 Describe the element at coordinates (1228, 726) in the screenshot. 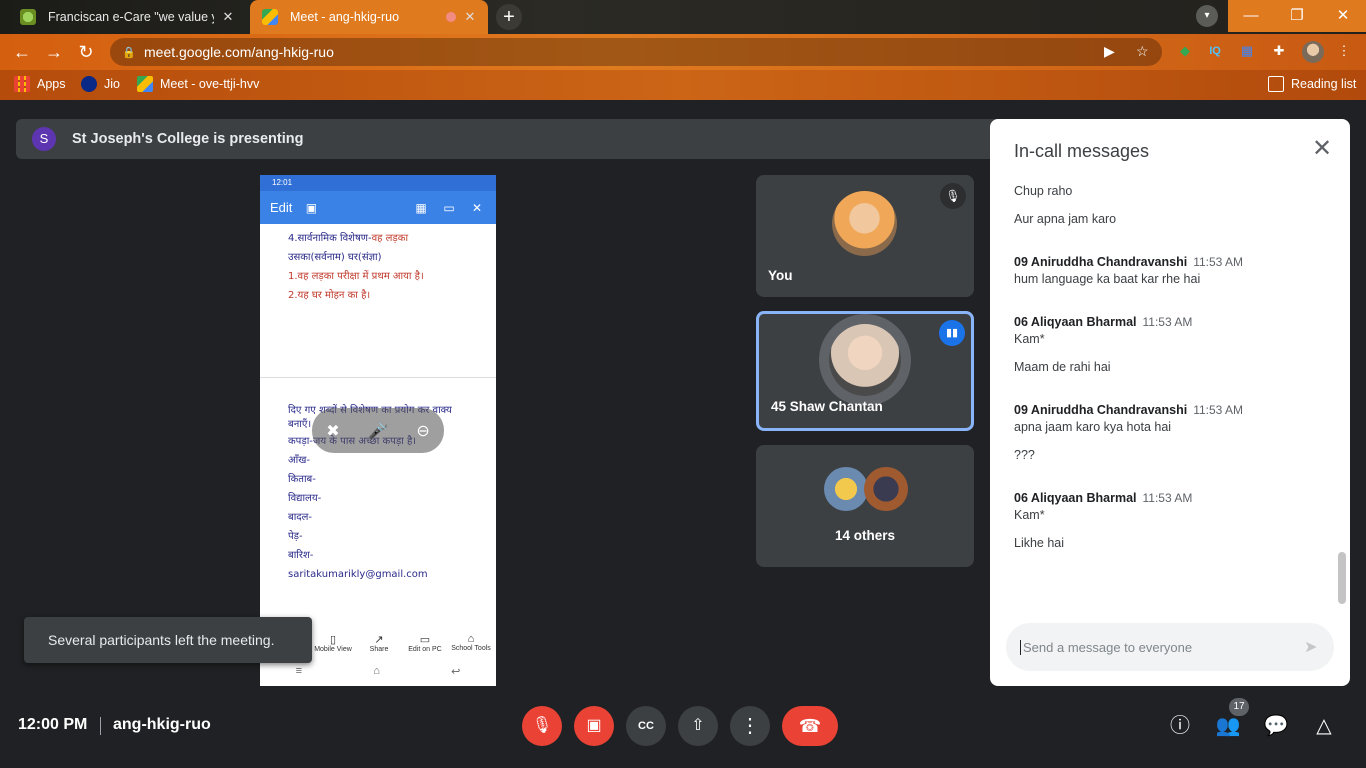

I see `people-icon: 👥` at that location.